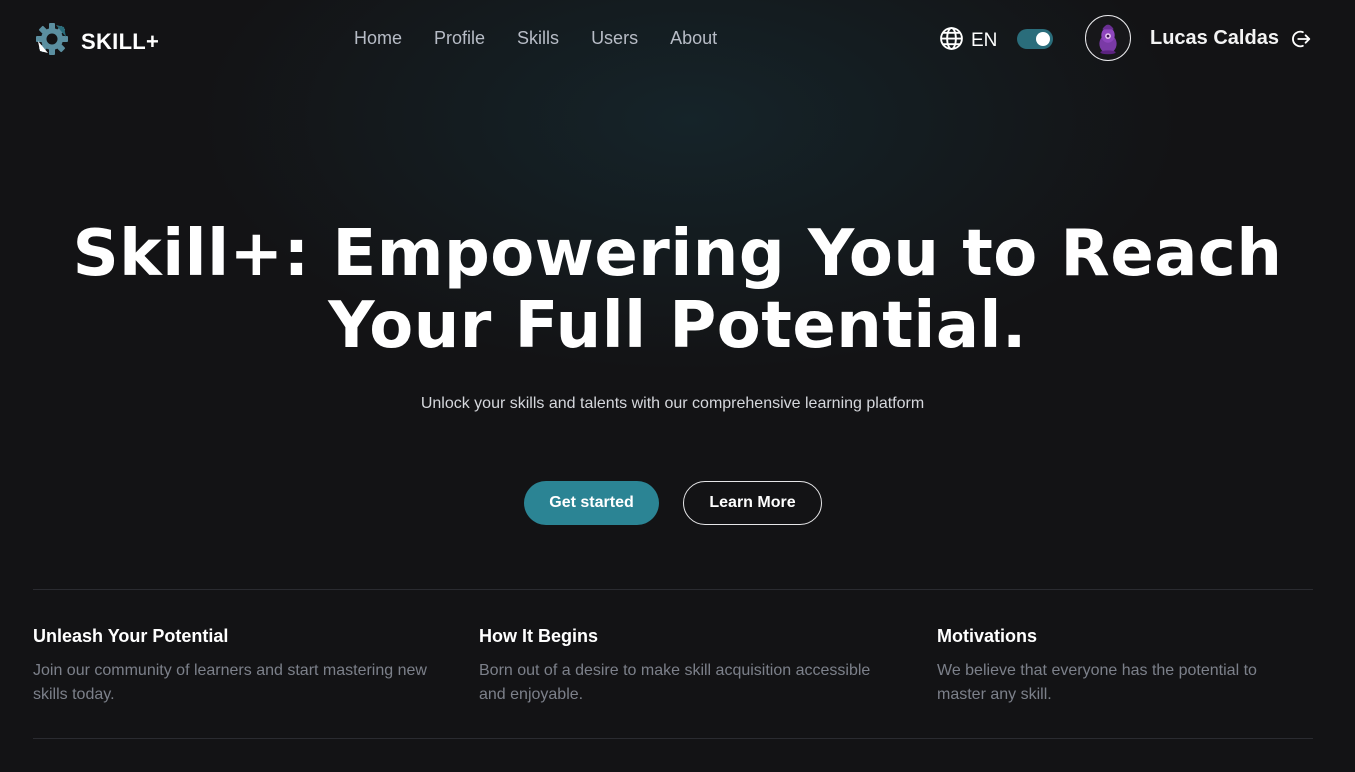  I want to click on nav-link-about: About, so click(693, 38).